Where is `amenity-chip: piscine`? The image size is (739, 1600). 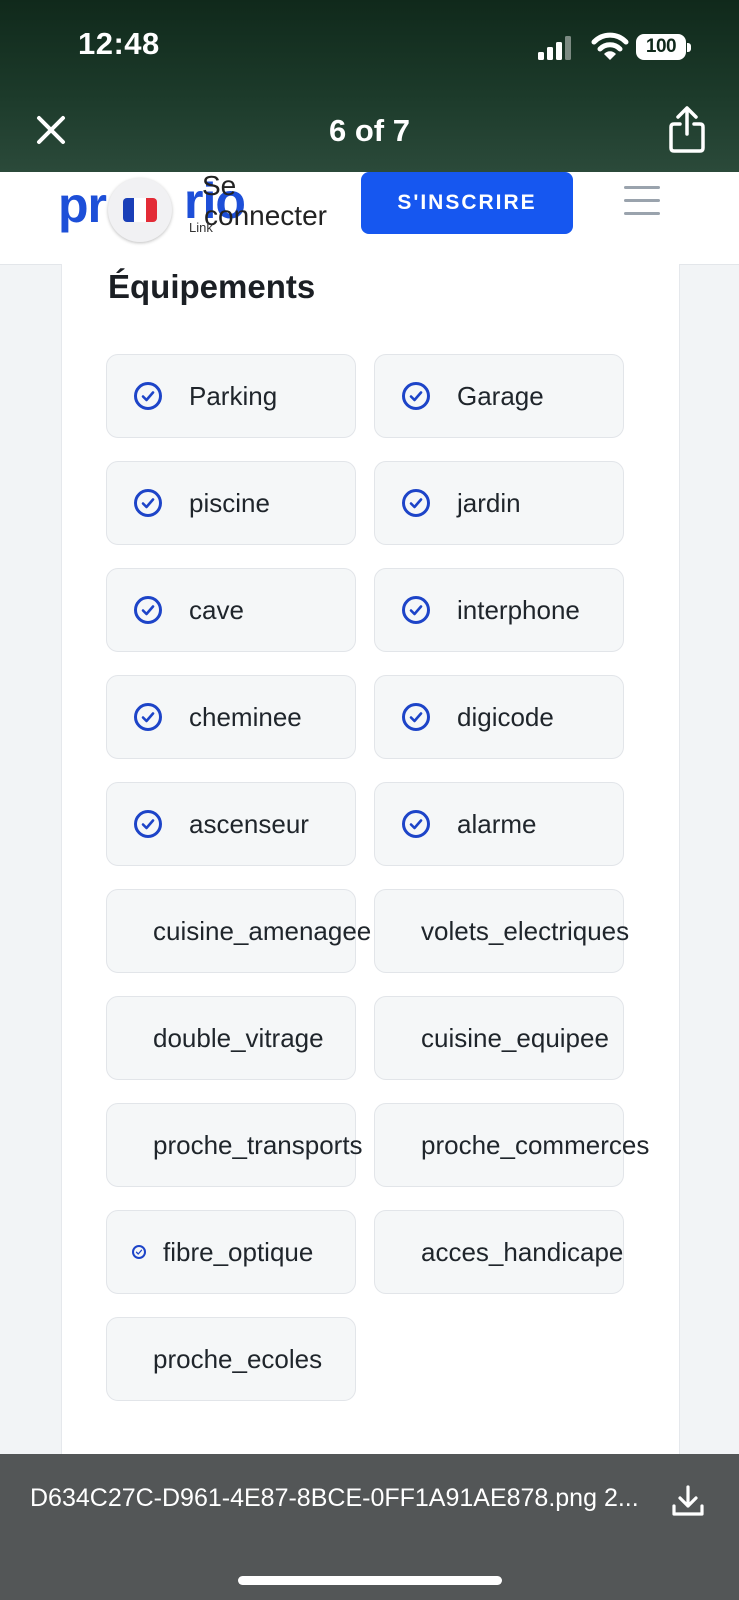
amenity-chip: piscine is located at coordinates (231, 503).